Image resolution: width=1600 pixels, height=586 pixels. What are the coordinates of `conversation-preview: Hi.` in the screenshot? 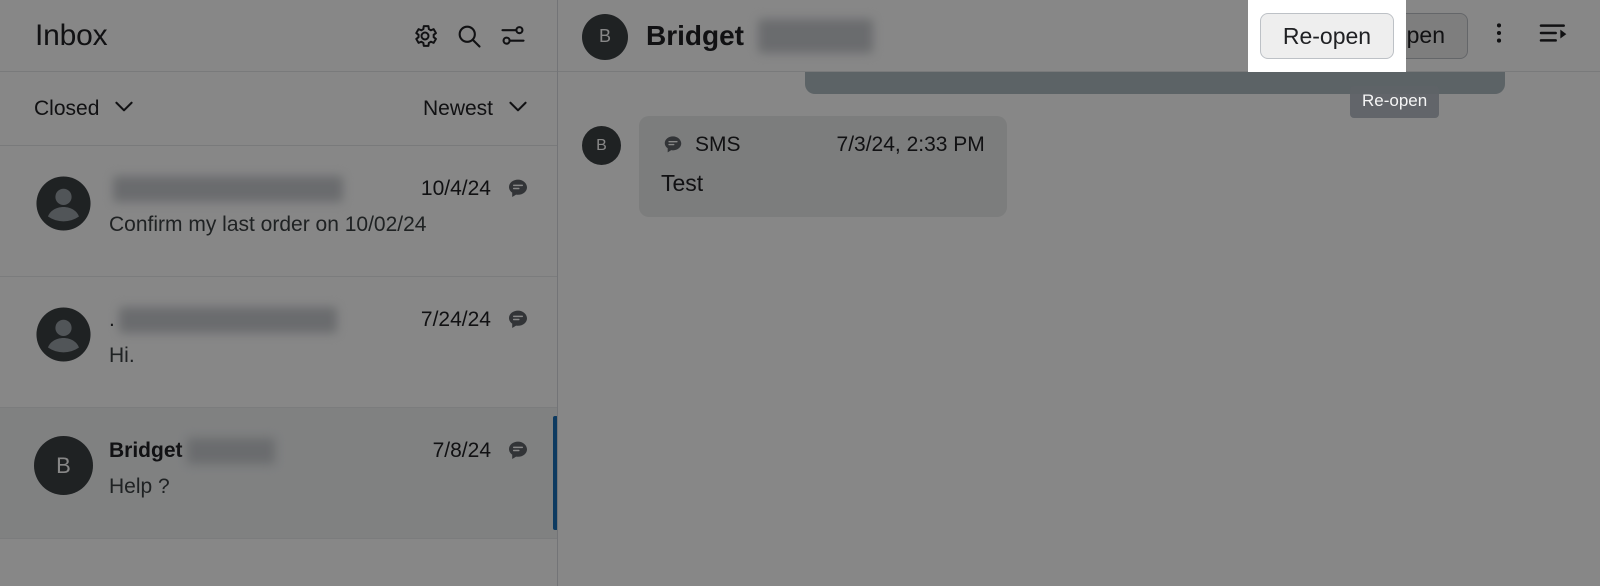 It's located at (122, 355).